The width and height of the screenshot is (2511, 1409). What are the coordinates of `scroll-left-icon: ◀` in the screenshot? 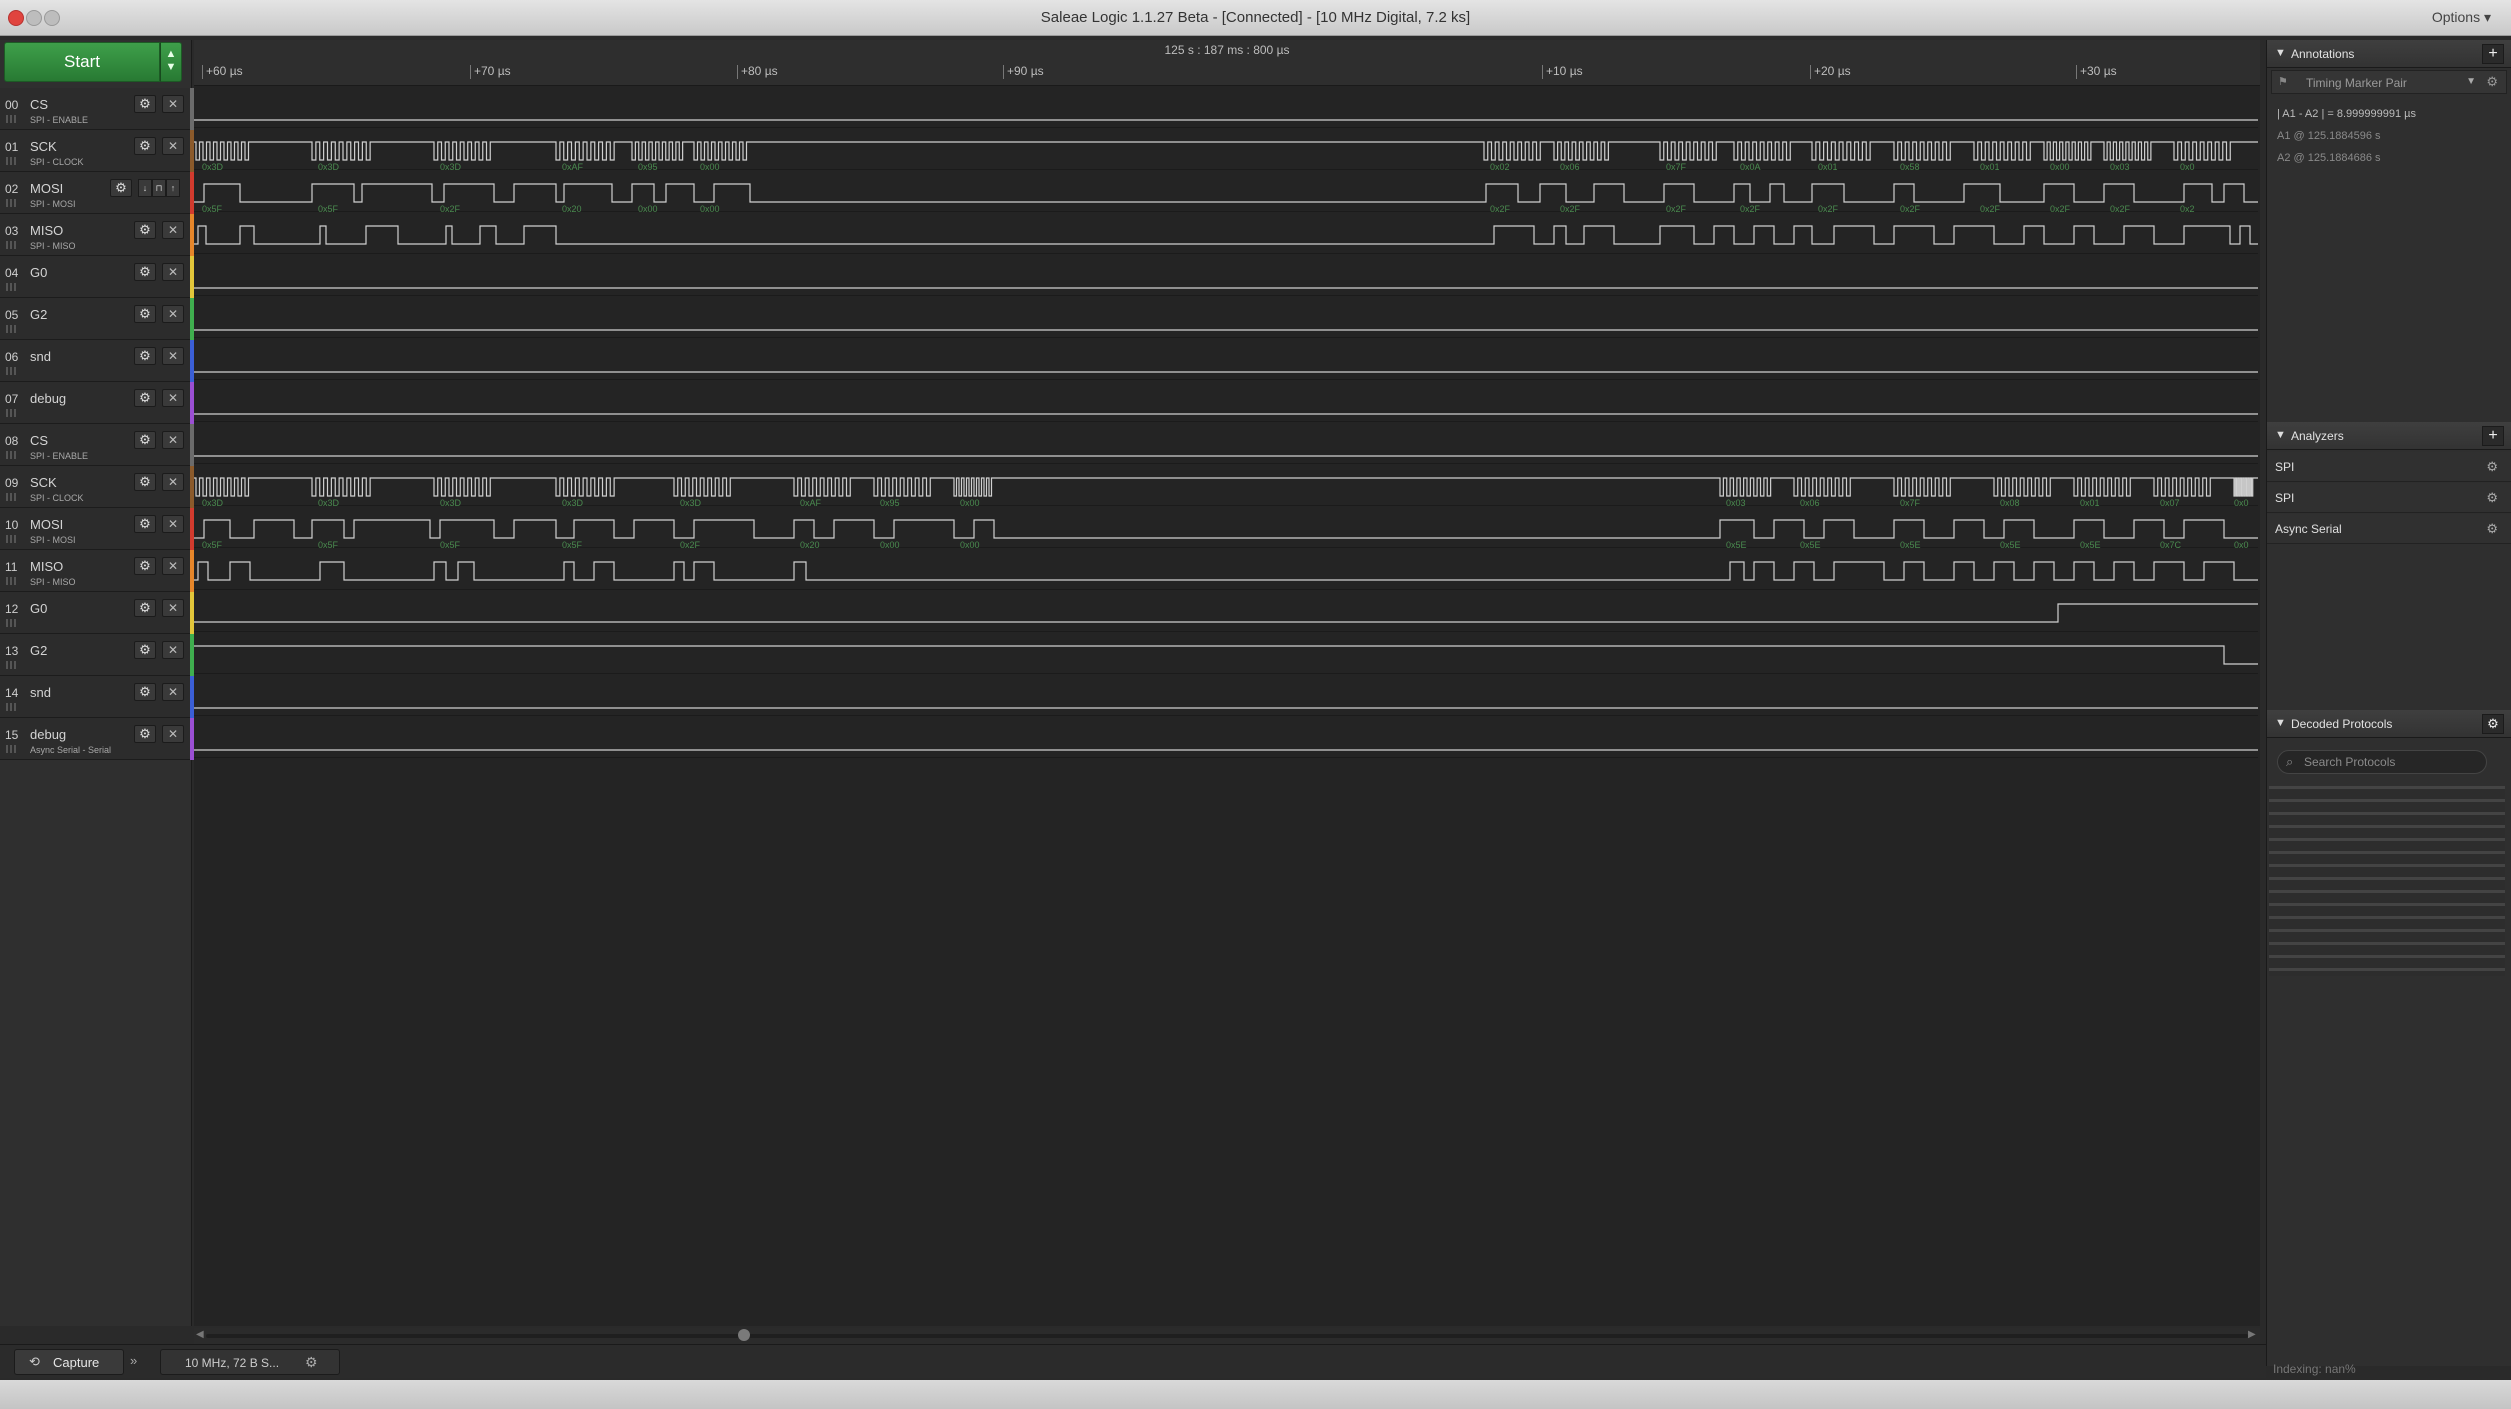 It's located at (200, 1334).